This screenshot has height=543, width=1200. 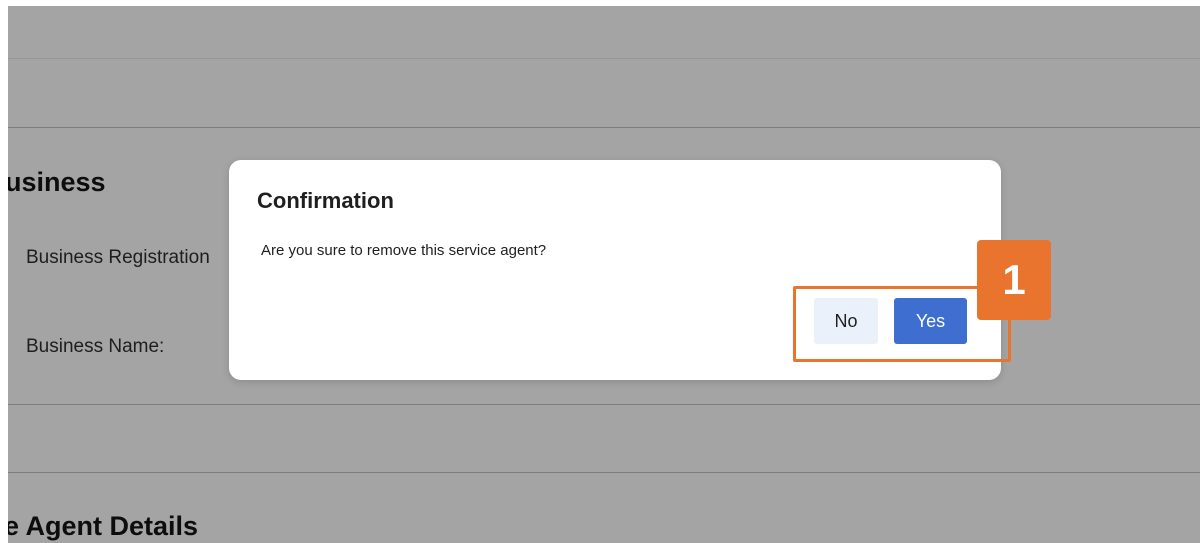 I want to click on business-section-heading: usiness, so click(x=57, y=182).